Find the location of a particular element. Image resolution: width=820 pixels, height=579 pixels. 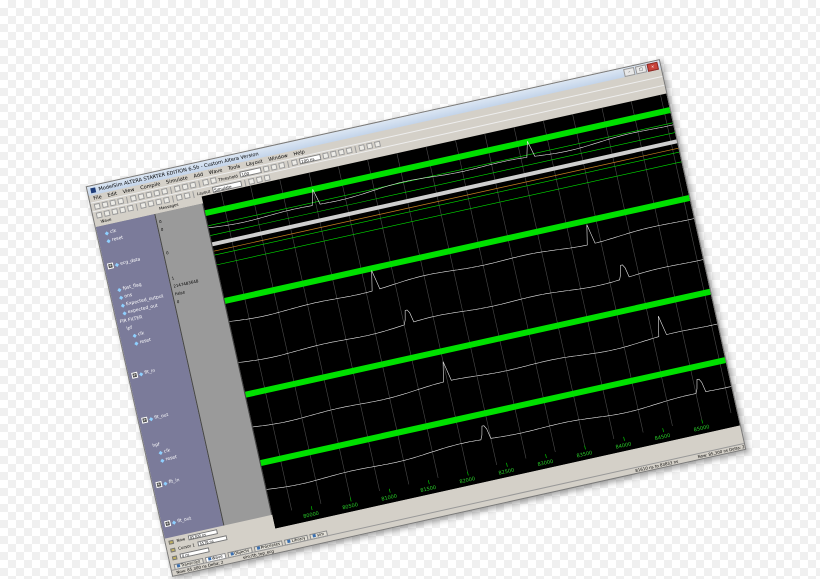

signal-lpf-clk: clk is located at coordinates (138, 334).